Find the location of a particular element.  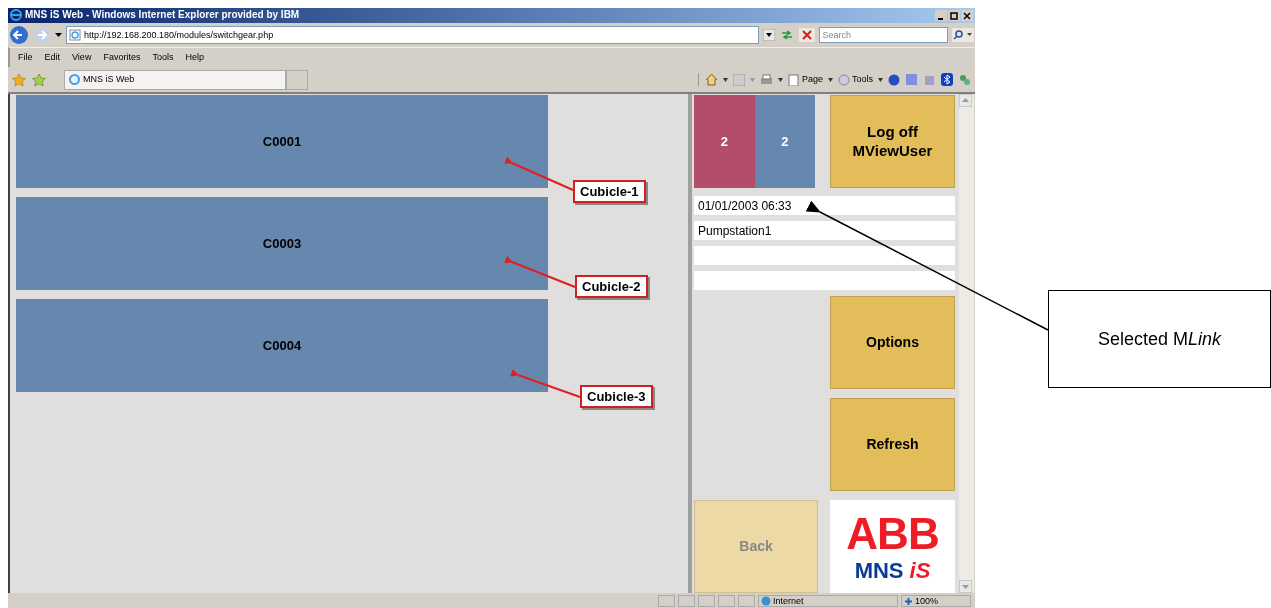

menu-item: View is located at coordinates (82, 57).